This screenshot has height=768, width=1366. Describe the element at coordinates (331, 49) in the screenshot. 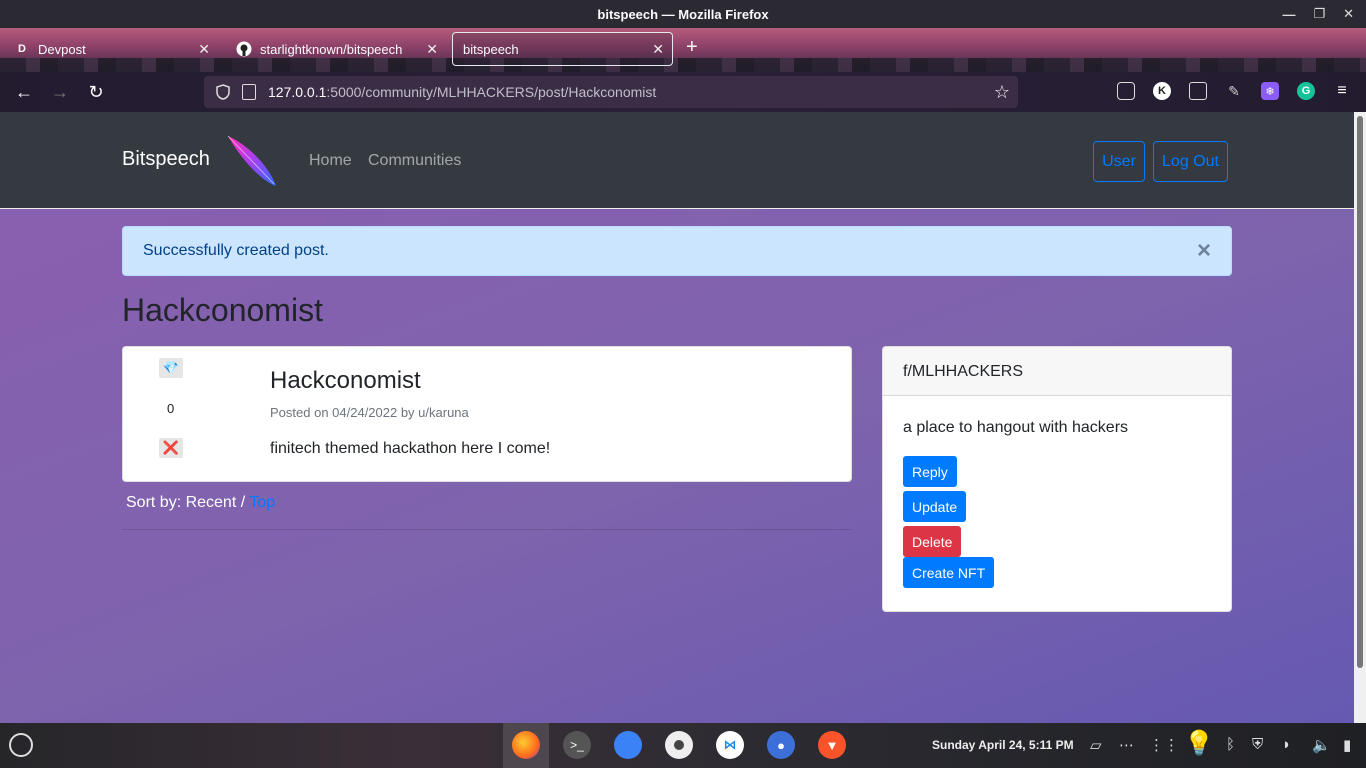

I see `tab-label: starlightknown/bitspeech` at that location.